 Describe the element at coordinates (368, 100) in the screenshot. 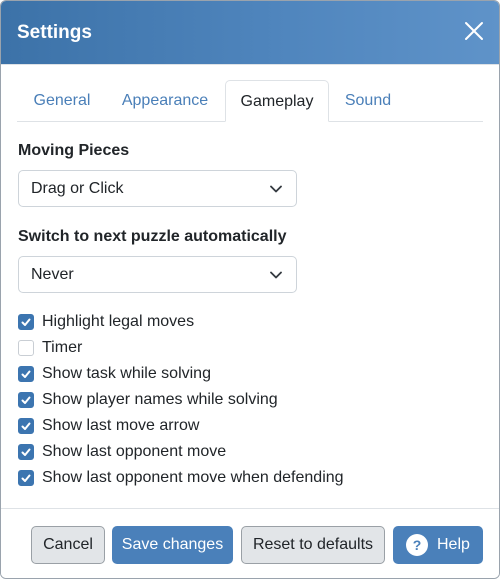

I see `tab-sound: Sound` at that location.